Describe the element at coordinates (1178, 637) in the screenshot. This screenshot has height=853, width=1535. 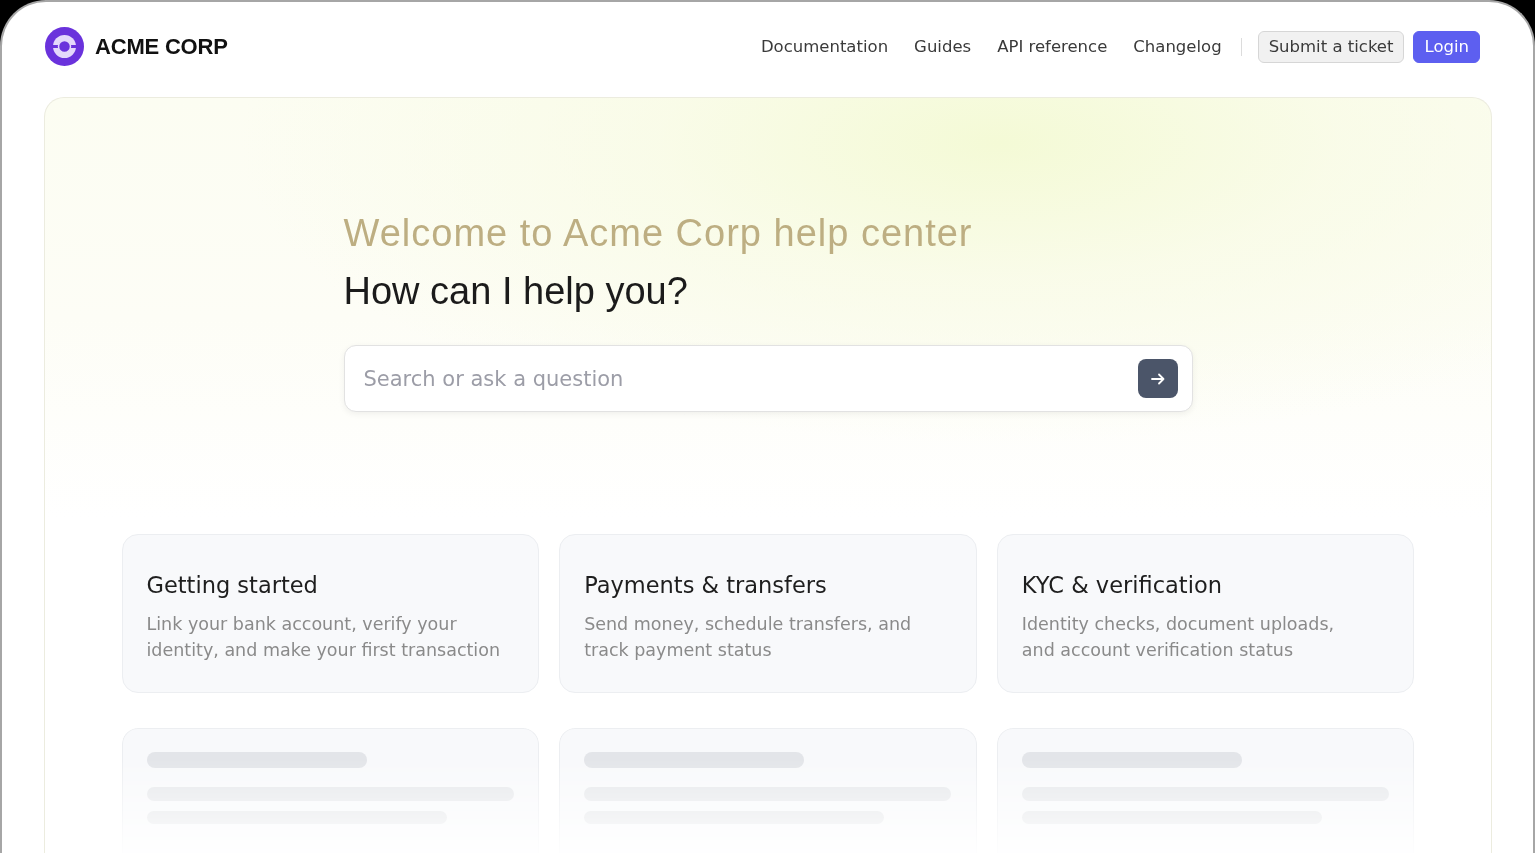
I see `card-description: Identity checks, document uploads, and account verification status` at that location.